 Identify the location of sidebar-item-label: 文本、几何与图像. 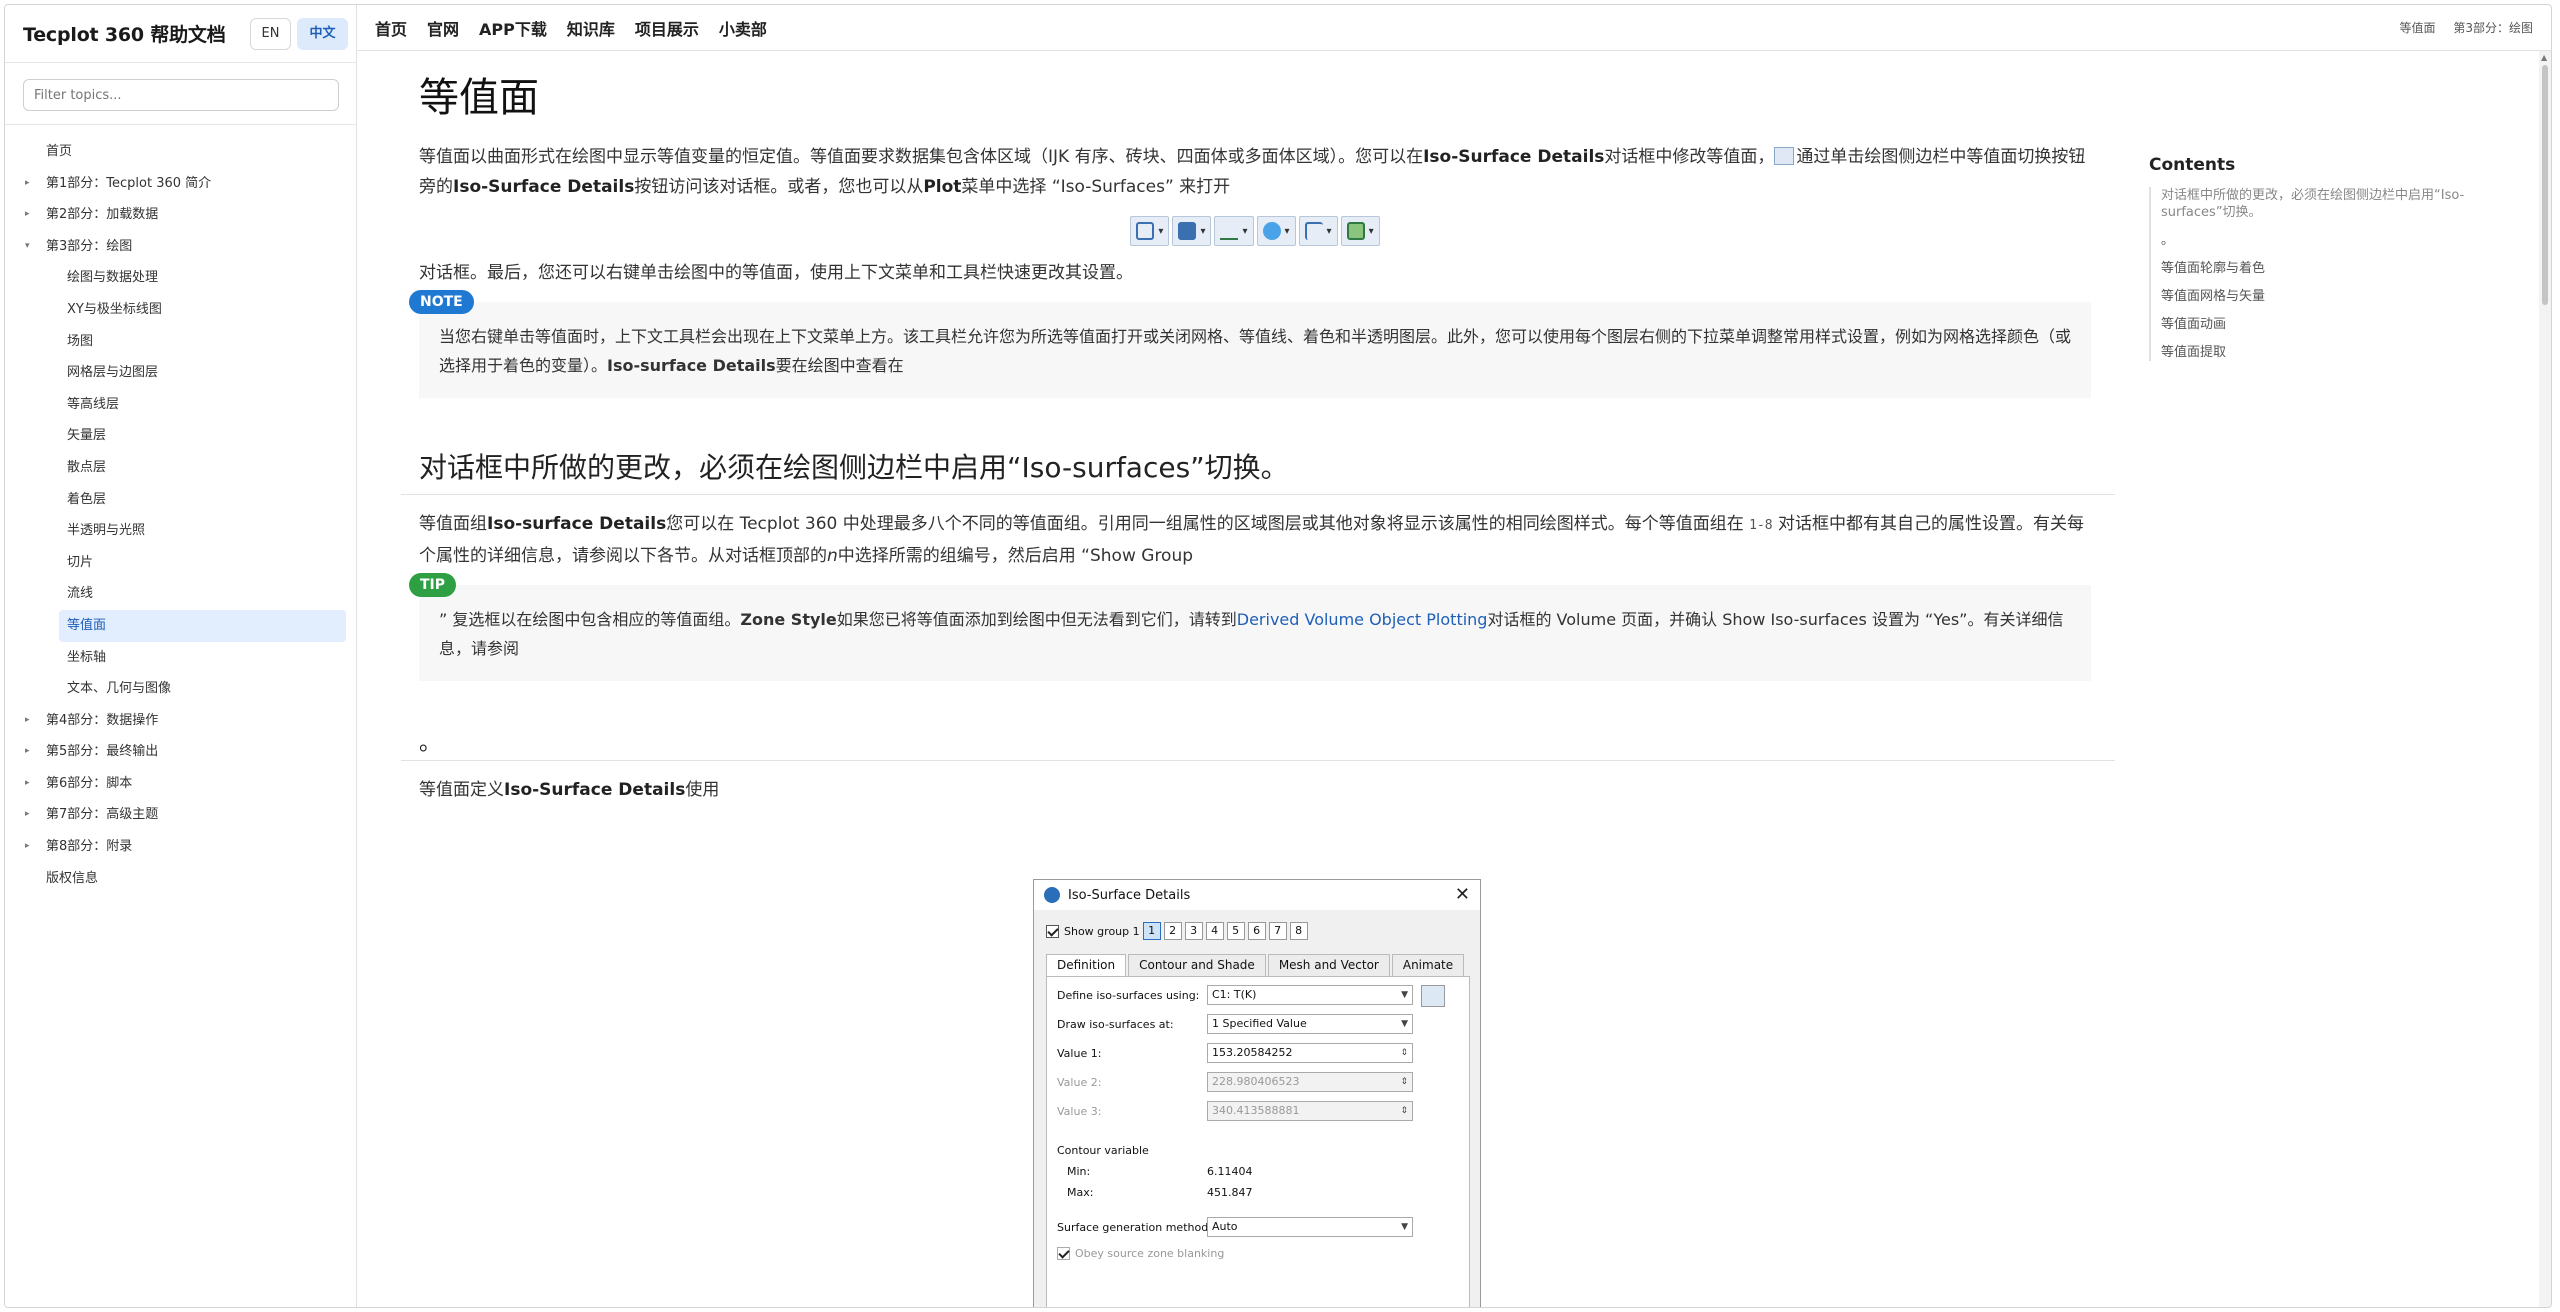
(119, 689).